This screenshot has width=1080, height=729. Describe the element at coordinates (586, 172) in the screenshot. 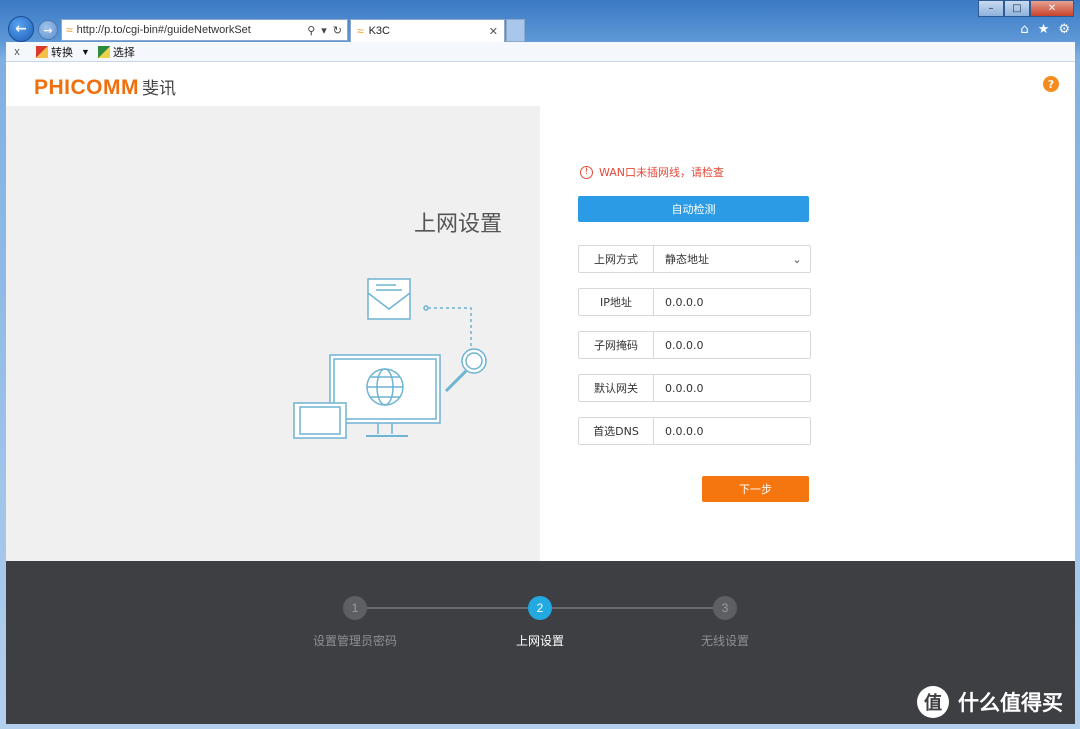

I see `warning-icon: !` at that location.